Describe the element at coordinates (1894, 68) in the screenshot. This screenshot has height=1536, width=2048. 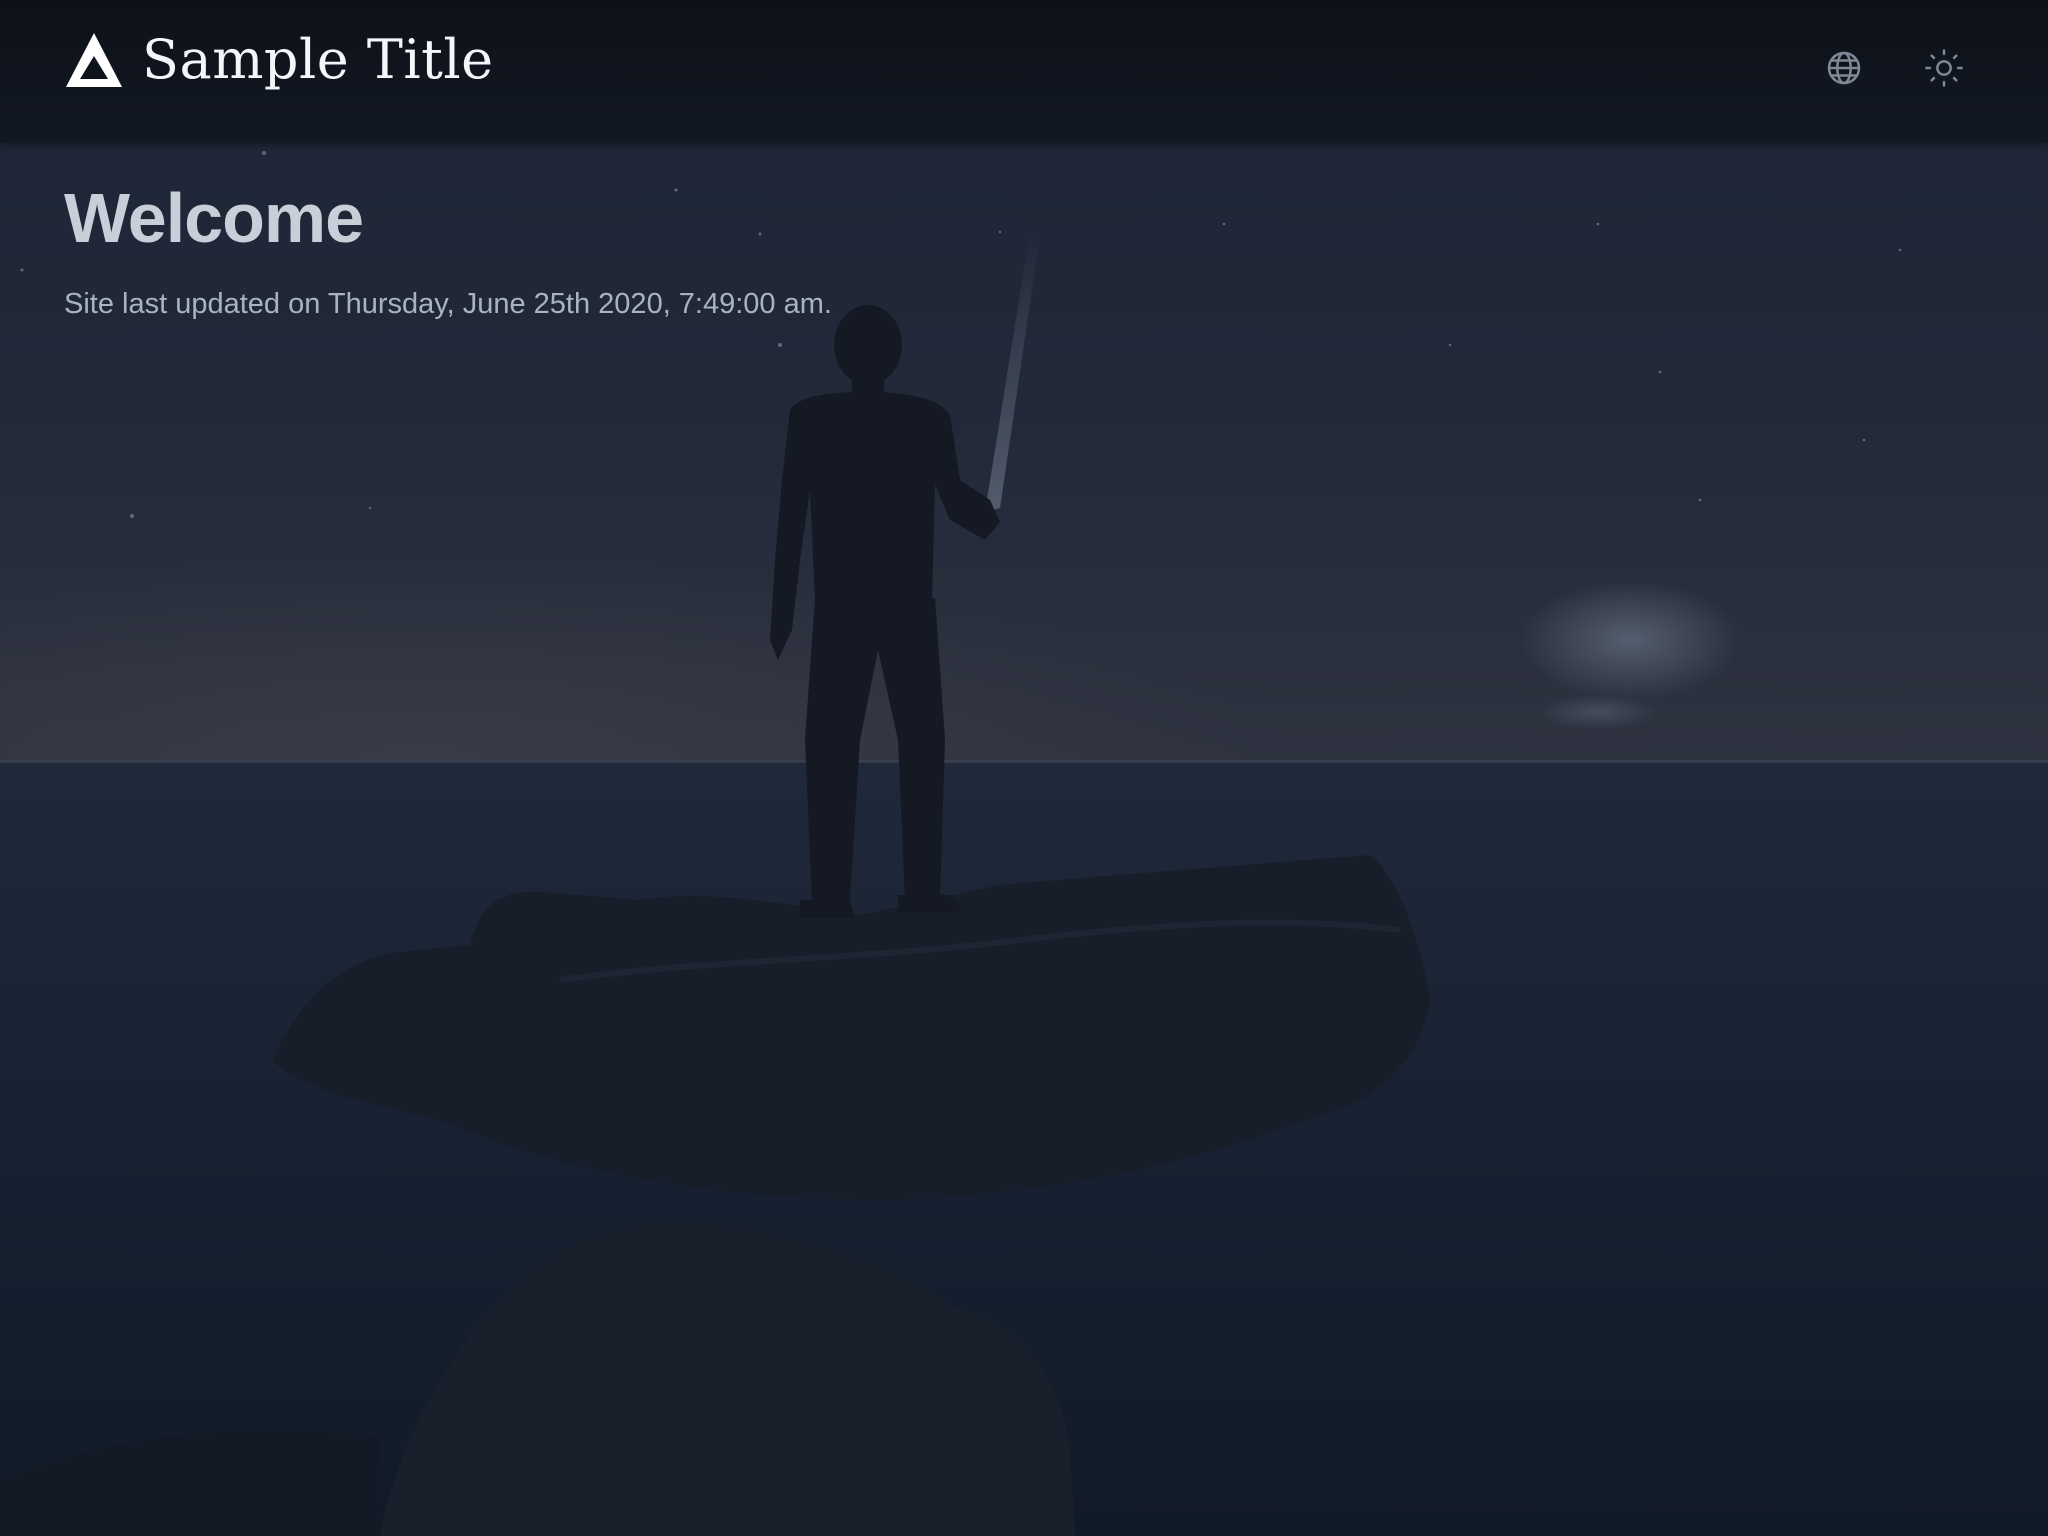
I see `header-actions` at that location.